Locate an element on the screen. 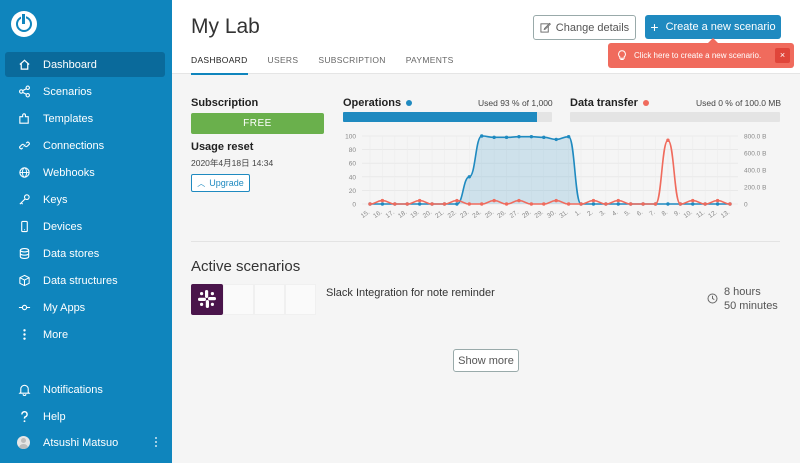 The width and height of the screenshot is (800, 463). sidebar-item-dashboard: Dashboard is located at coordinates (85, 64).